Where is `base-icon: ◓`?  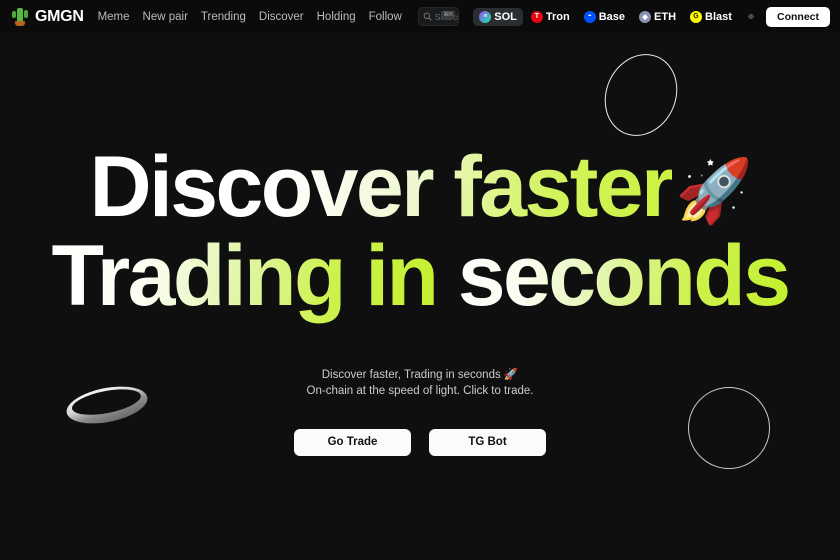 base-icon: ◓ is located at coordinates (589, 16).